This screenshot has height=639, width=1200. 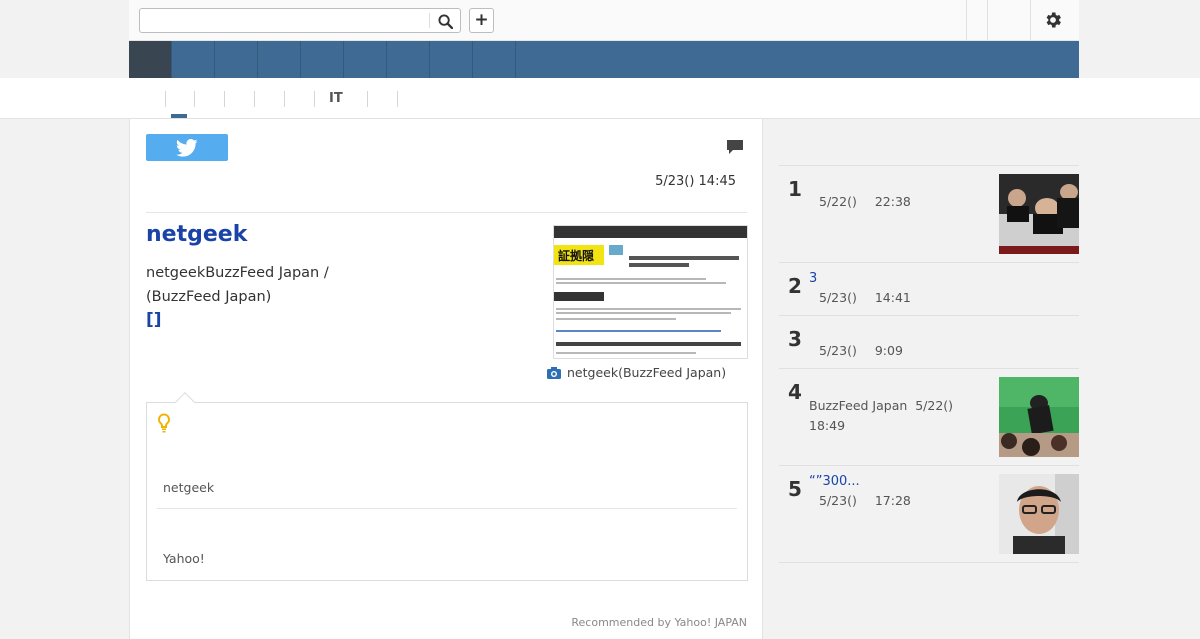 What do you see at coordinates (892, 201) in the screenshot?
I see `rank-time: 22:38` at bounding box center [892, 201].